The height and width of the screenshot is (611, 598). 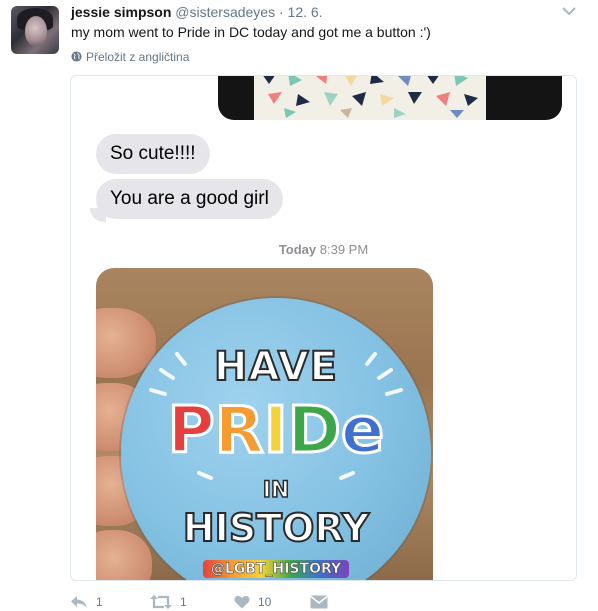 I want to click on pin-handle: @LGBT_HISTORY, so click(x=276, y=569).